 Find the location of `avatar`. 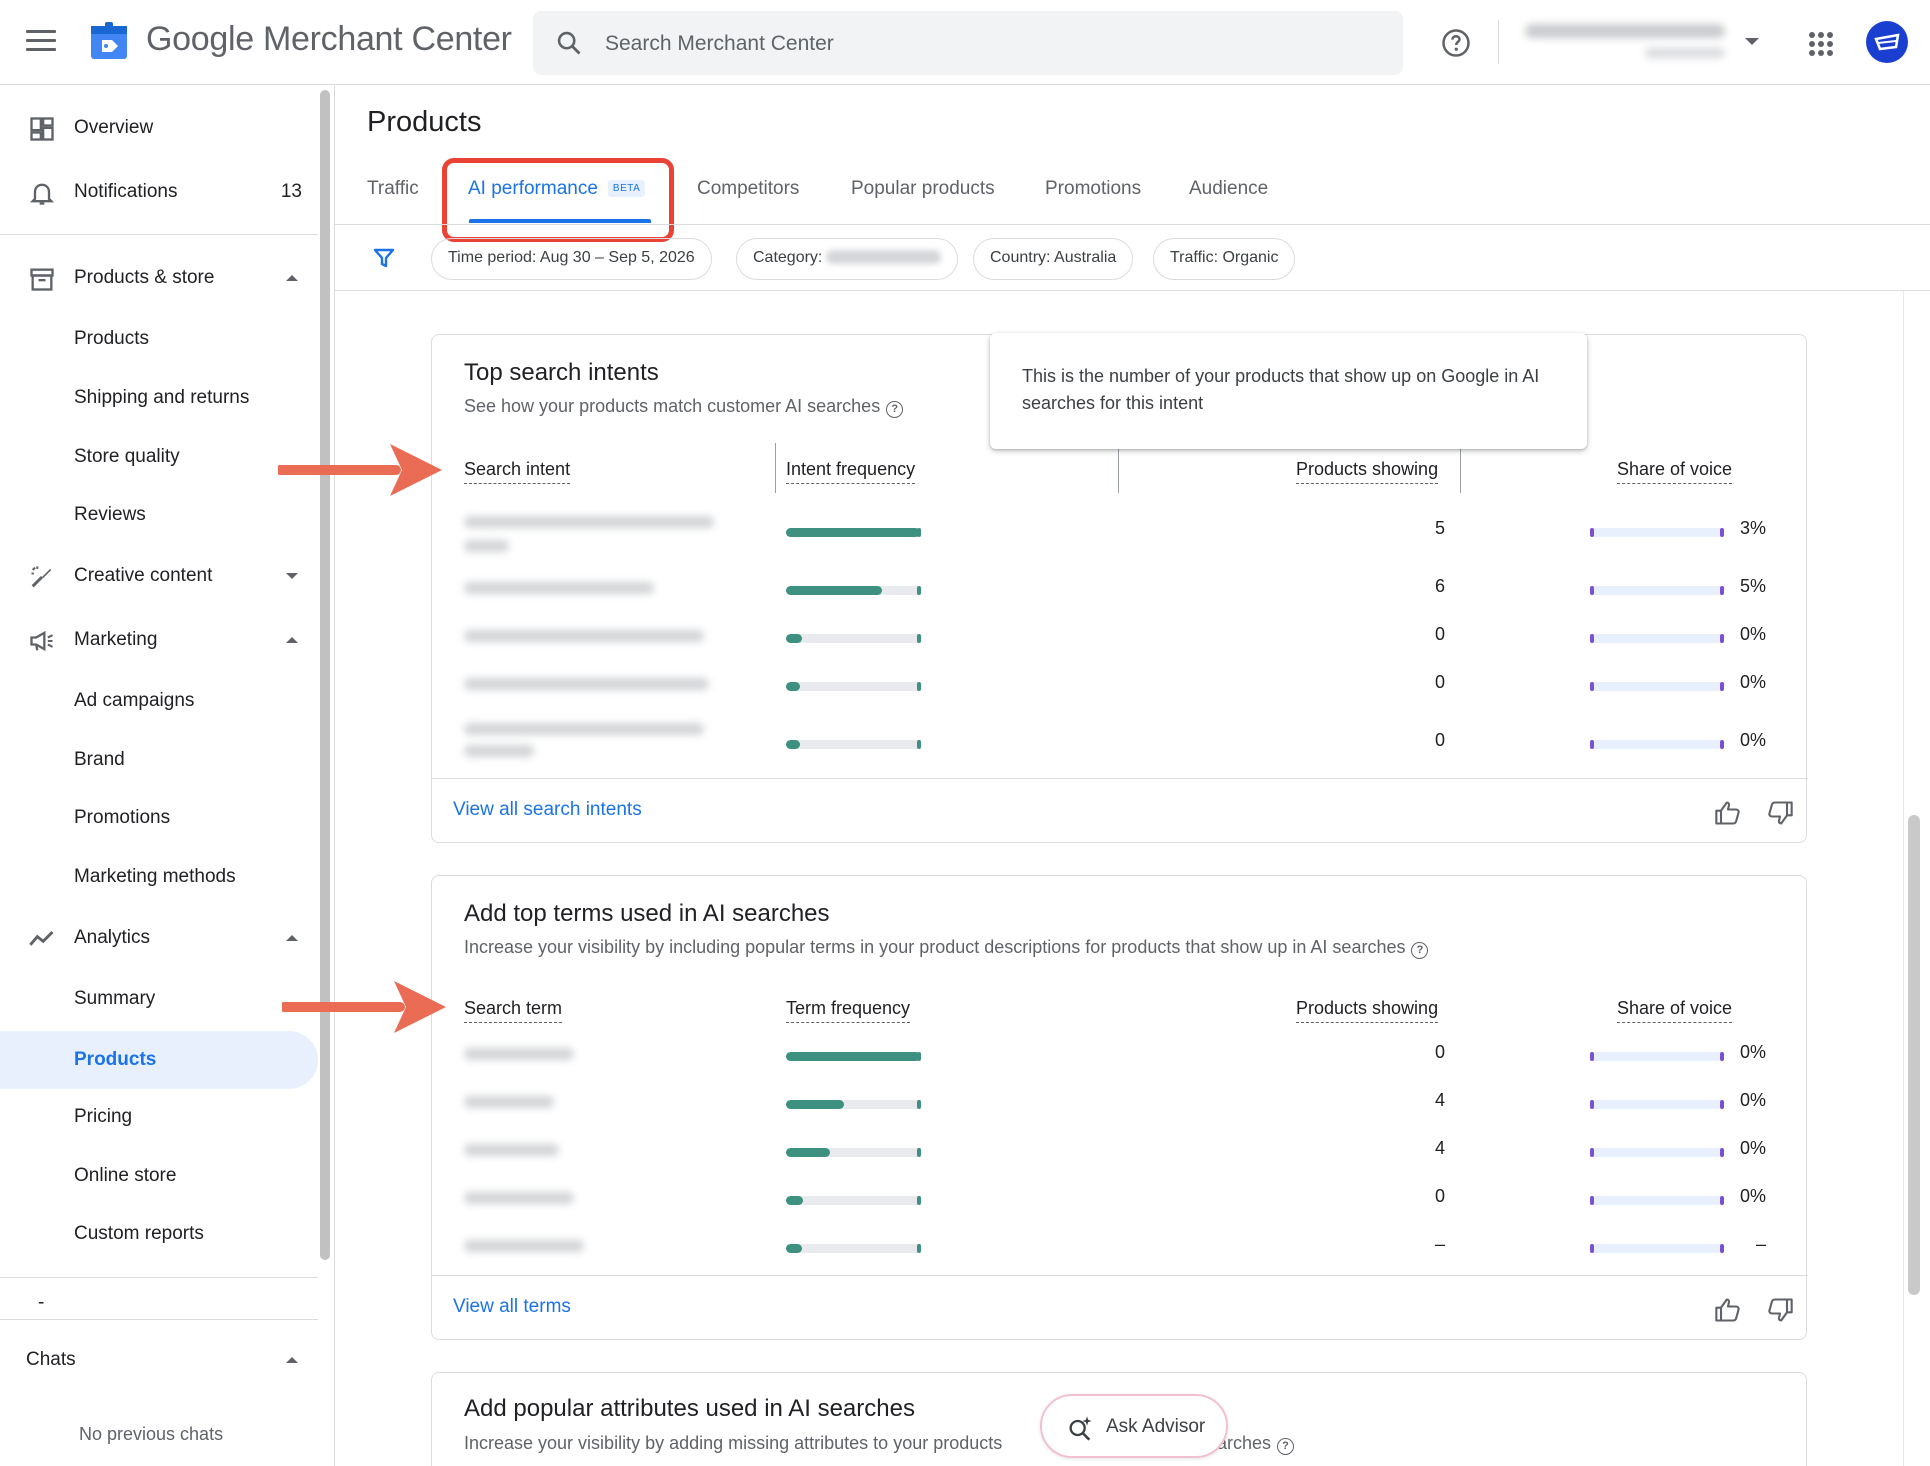

avatar is located at coordinates (1887, 42).